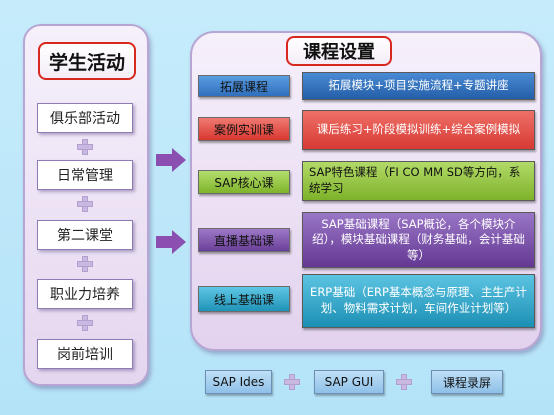 The width and height of the screenshot is (554, 415). I want to click on student-activities-title: 学生活动, so click(87, 61).